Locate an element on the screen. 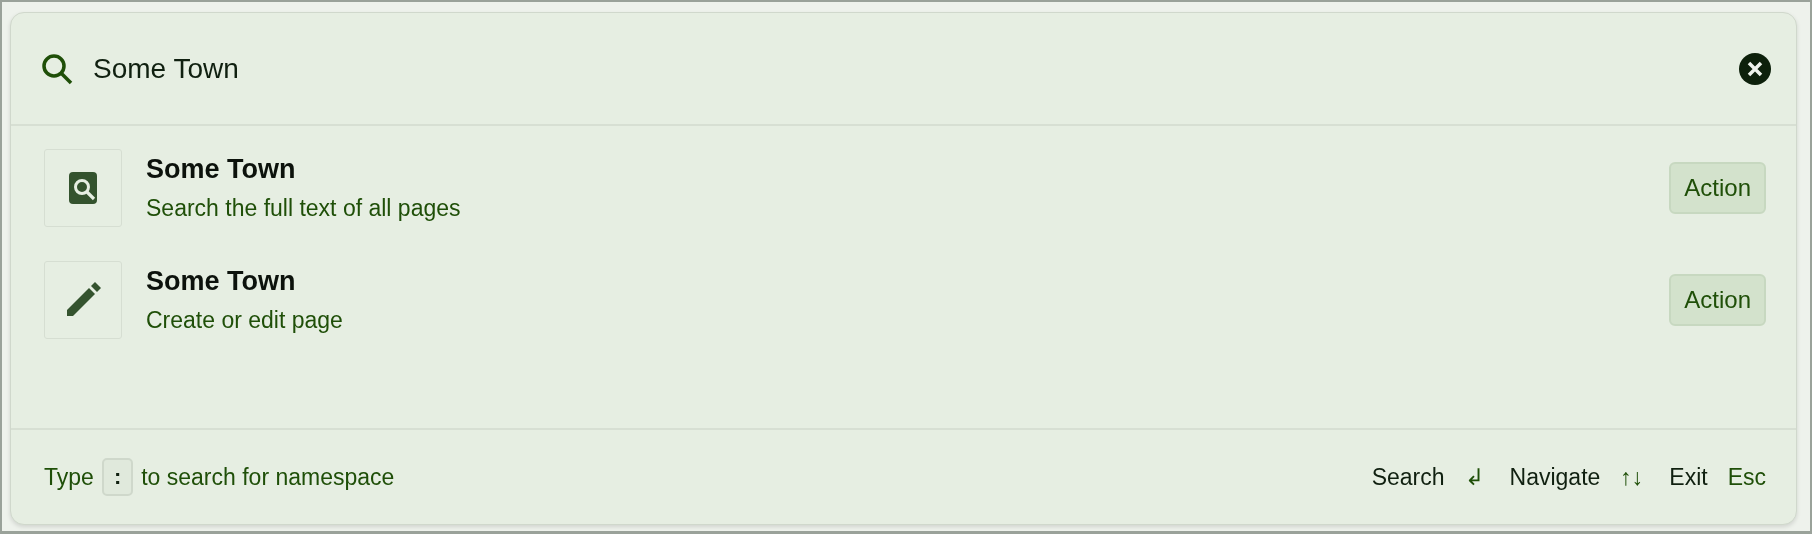  close-icon is located at coordinates (1755, 68).